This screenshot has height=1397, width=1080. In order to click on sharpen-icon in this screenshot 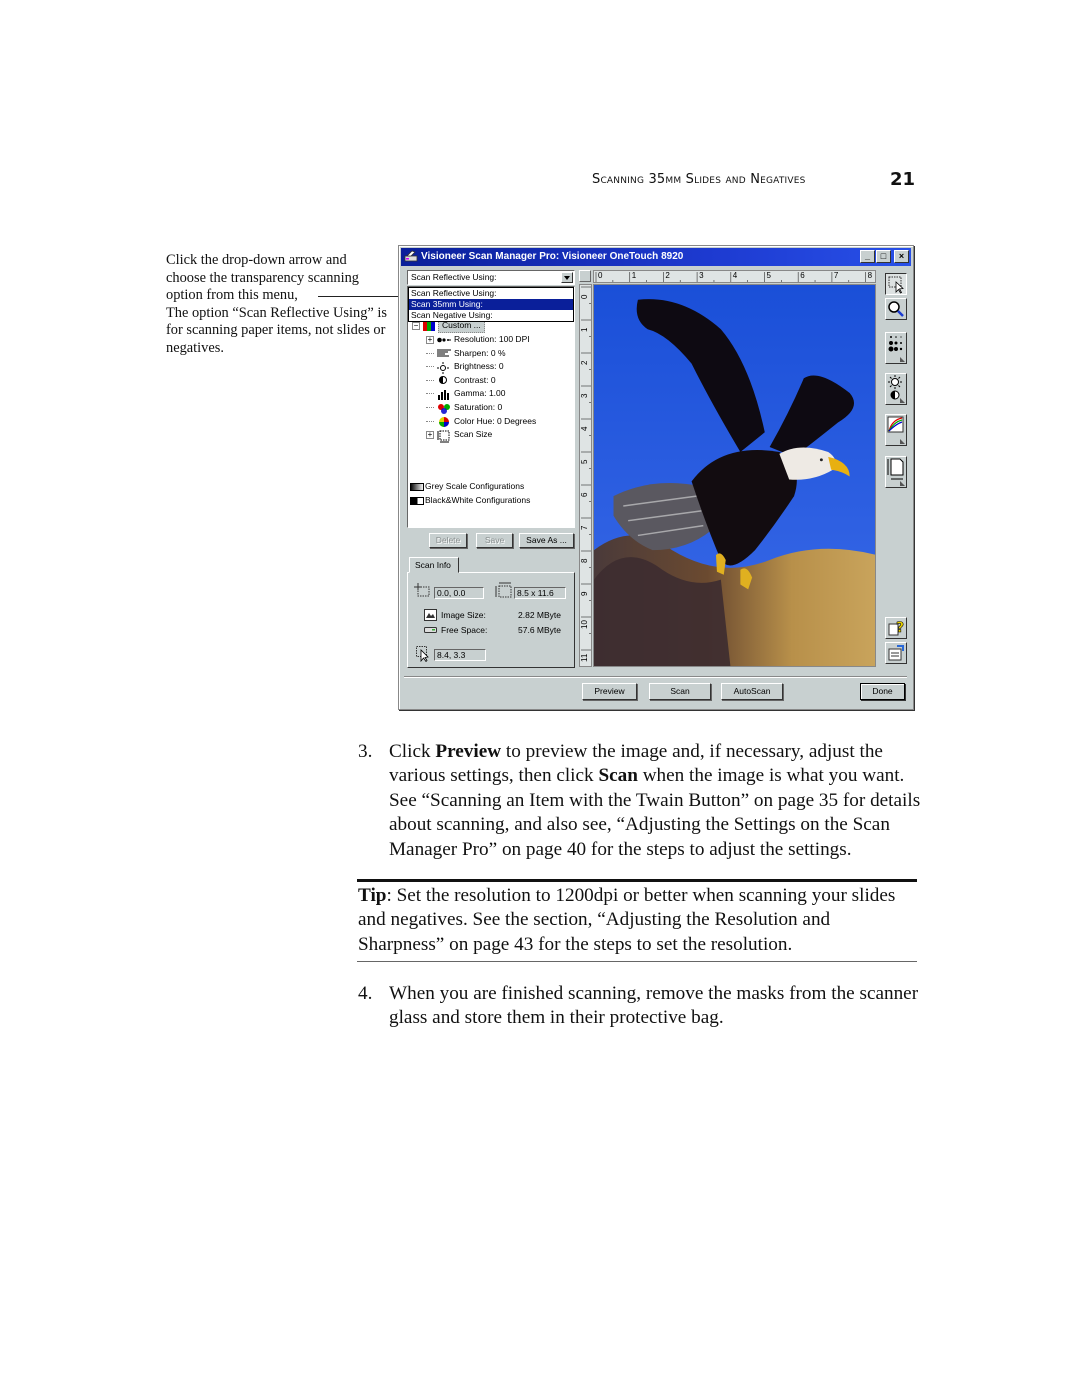, I will do `click(444, 353)`.